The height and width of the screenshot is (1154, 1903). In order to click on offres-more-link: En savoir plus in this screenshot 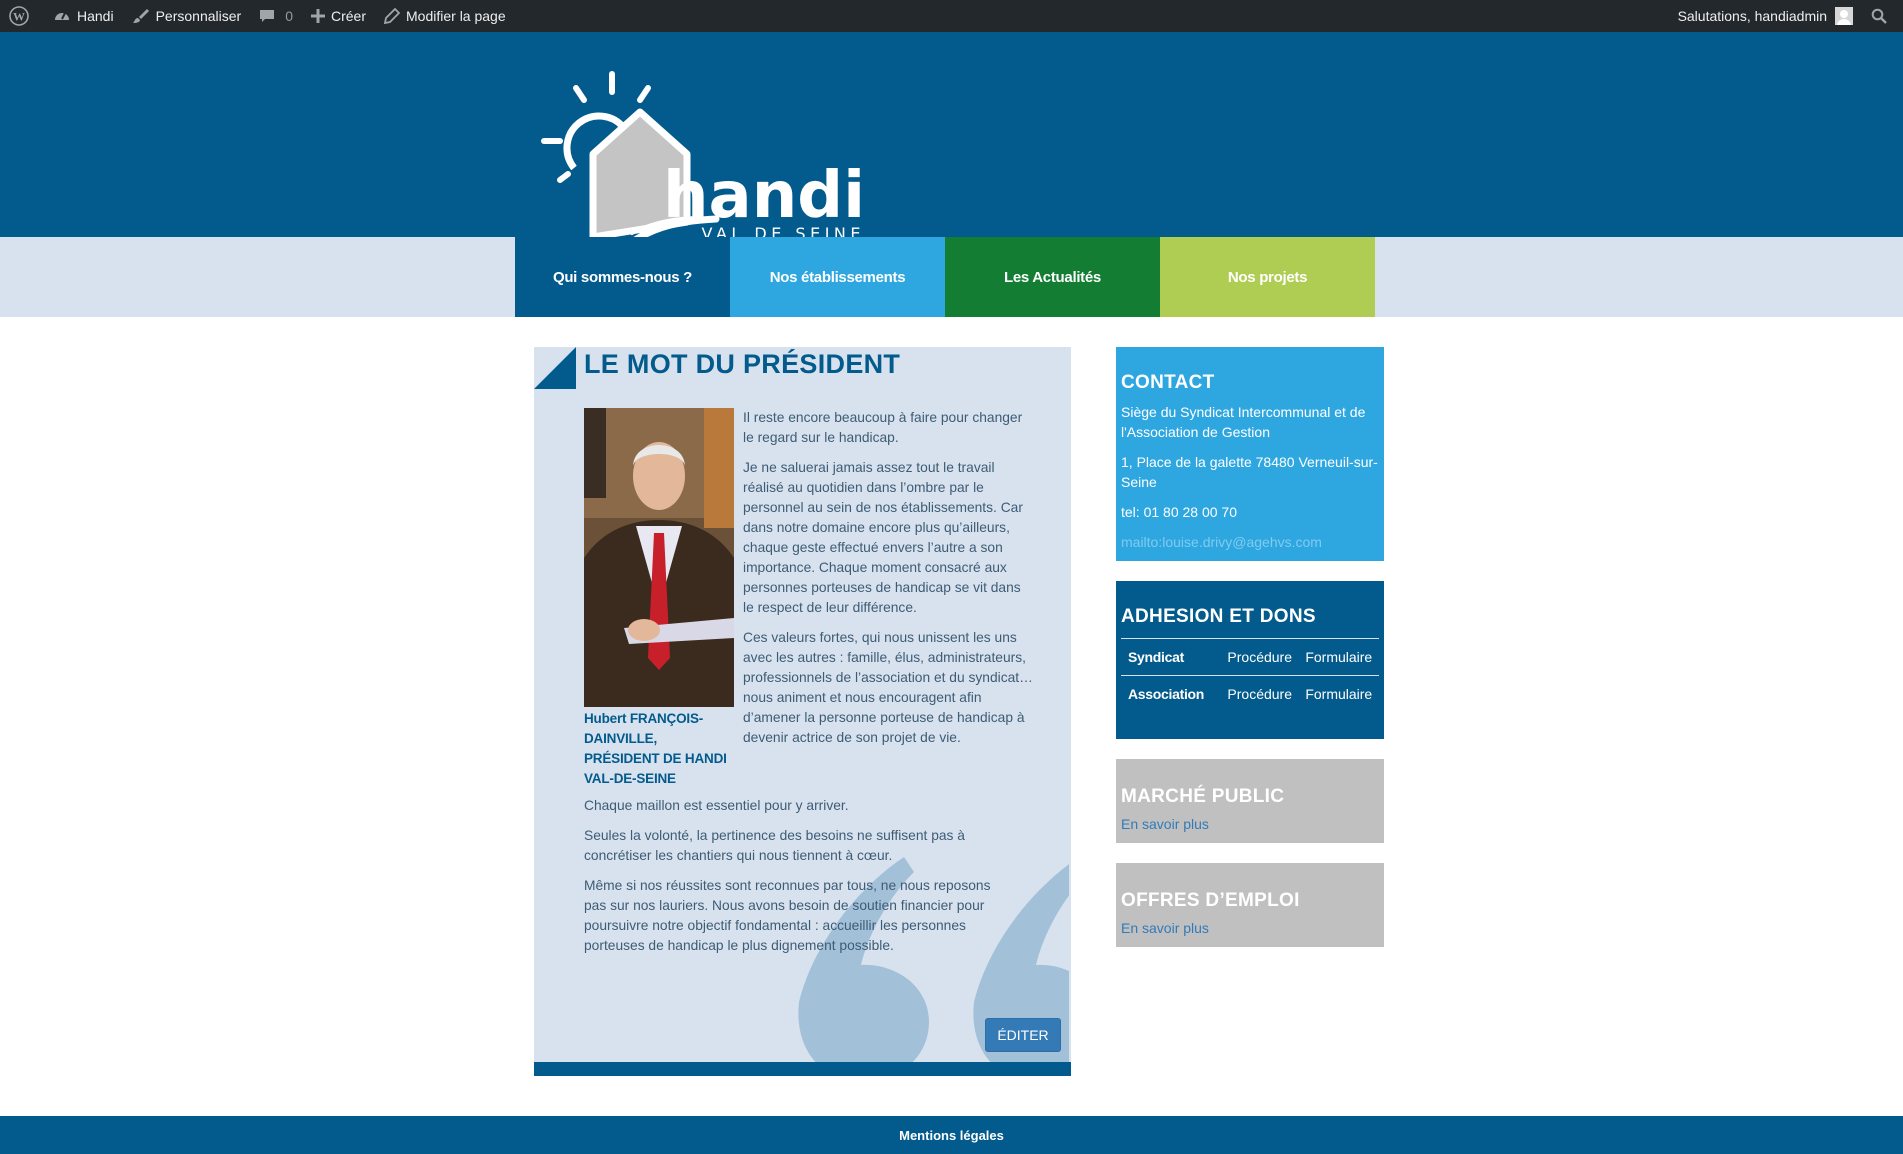, I will do `click(1250, 928)`.